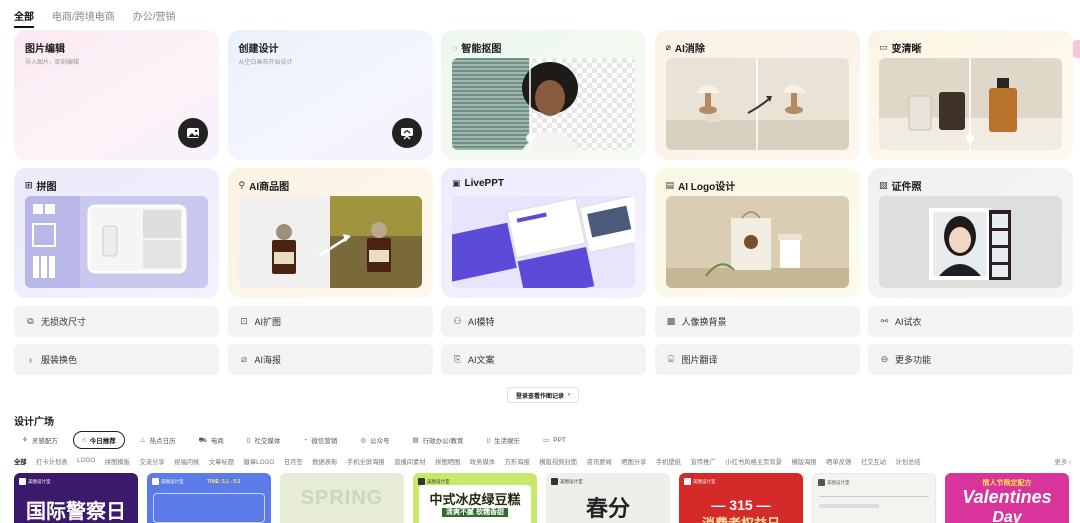  I want to click on chip-label: 微信营销, so click(324, 441).